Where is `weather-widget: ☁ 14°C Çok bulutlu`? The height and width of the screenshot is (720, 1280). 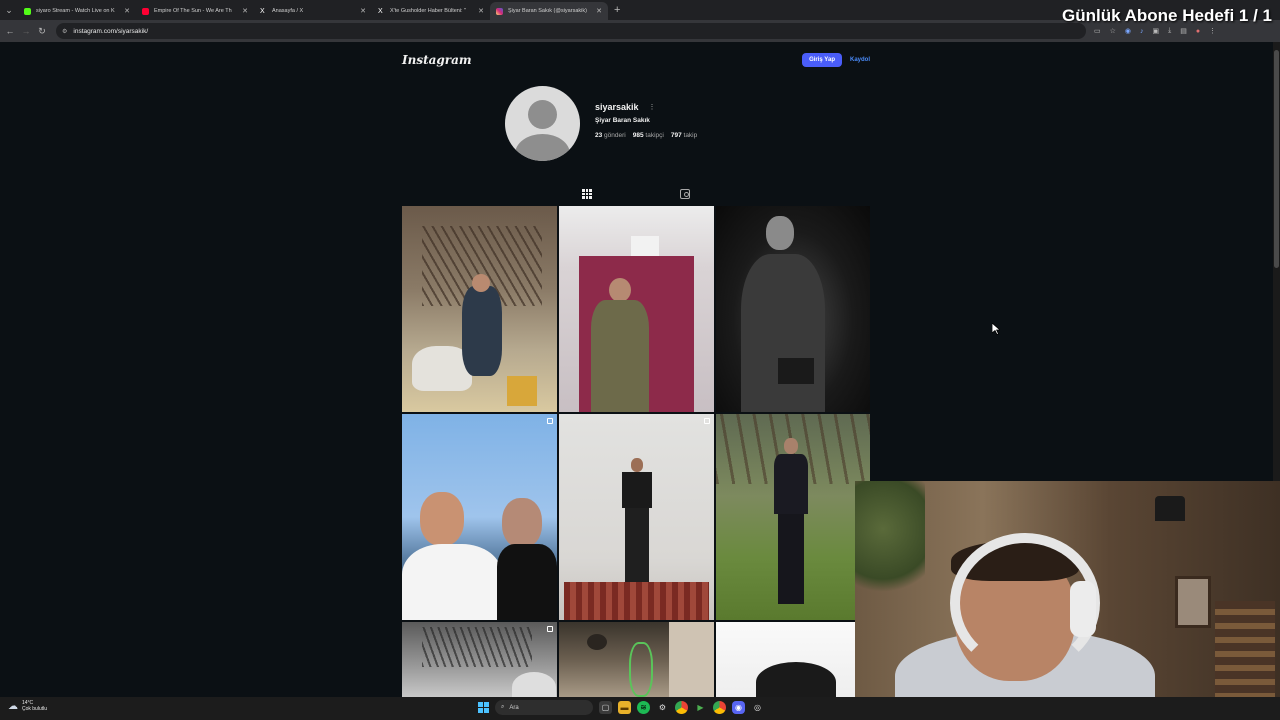 weather-widget: ☁ 14°C Çok bulutlu is located at coordinates (27, 706).